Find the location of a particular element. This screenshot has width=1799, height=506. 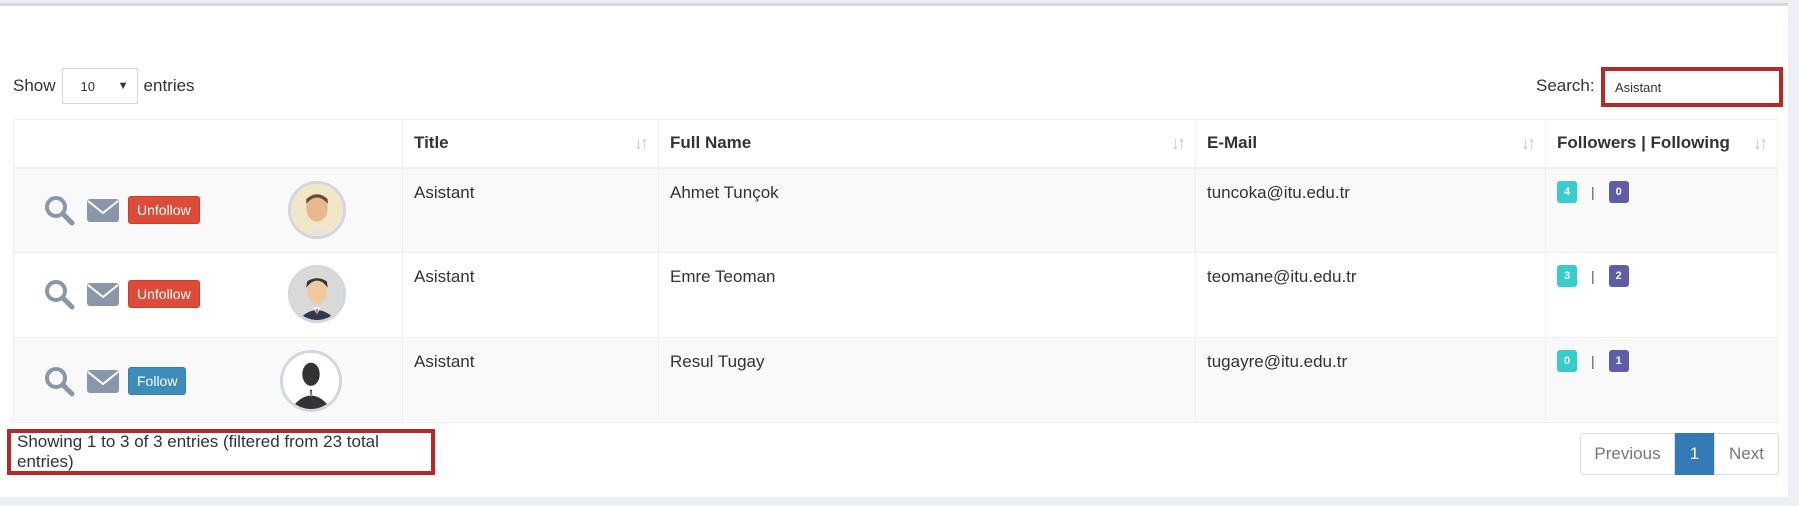

followers-following-cell: 0 | 1 is located at coordinates (1661, 380).